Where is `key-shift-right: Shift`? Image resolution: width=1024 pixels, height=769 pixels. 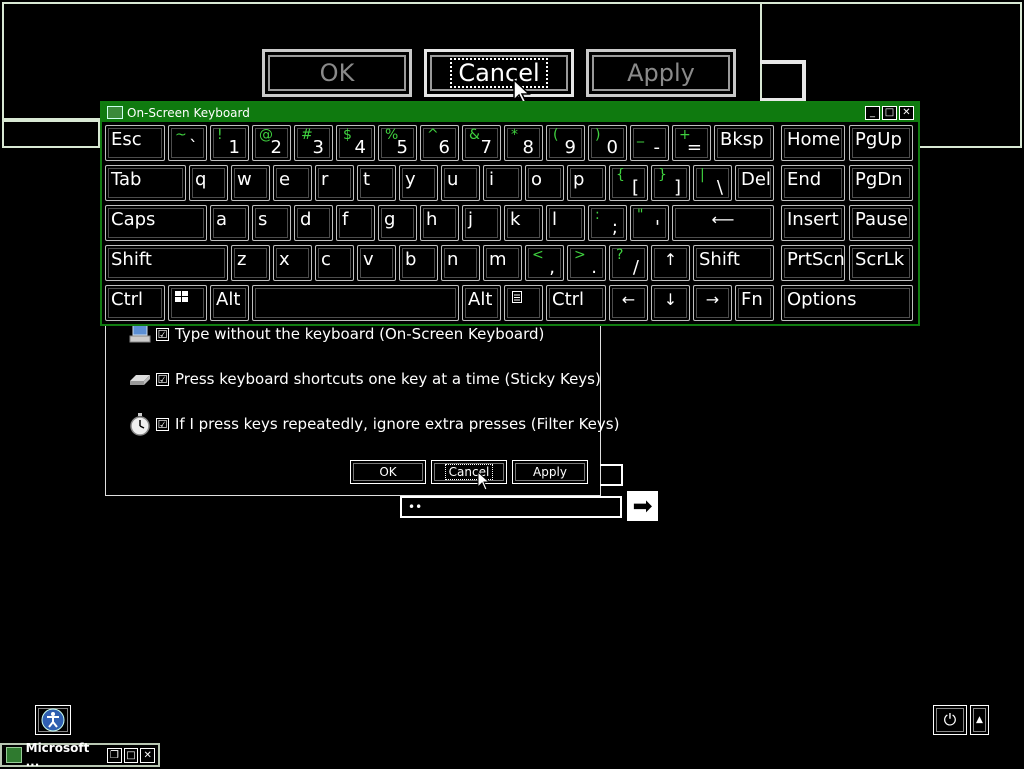 key-shift-right: Shift is located at coordinates (733, 263).